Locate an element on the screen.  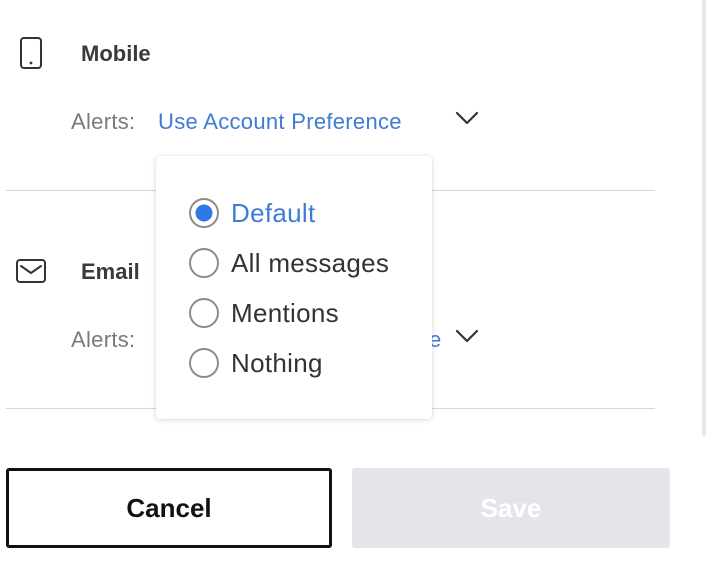
dropdown-option-mentions: Mentions is located at coordinates (264, 313).